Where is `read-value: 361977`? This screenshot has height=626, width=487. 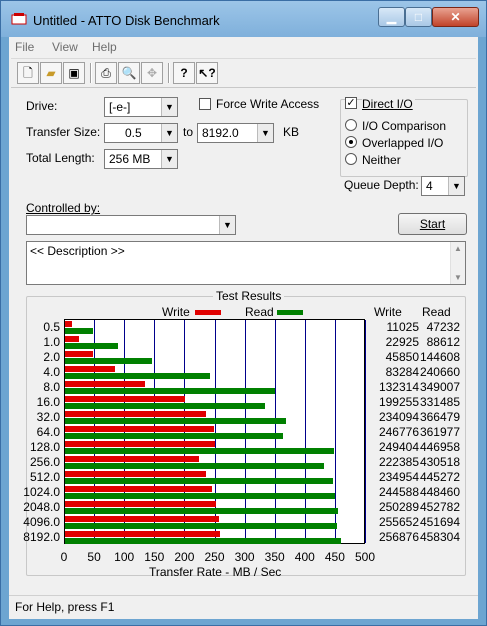
read-value: 361977 is located at coordinates (439, 431).